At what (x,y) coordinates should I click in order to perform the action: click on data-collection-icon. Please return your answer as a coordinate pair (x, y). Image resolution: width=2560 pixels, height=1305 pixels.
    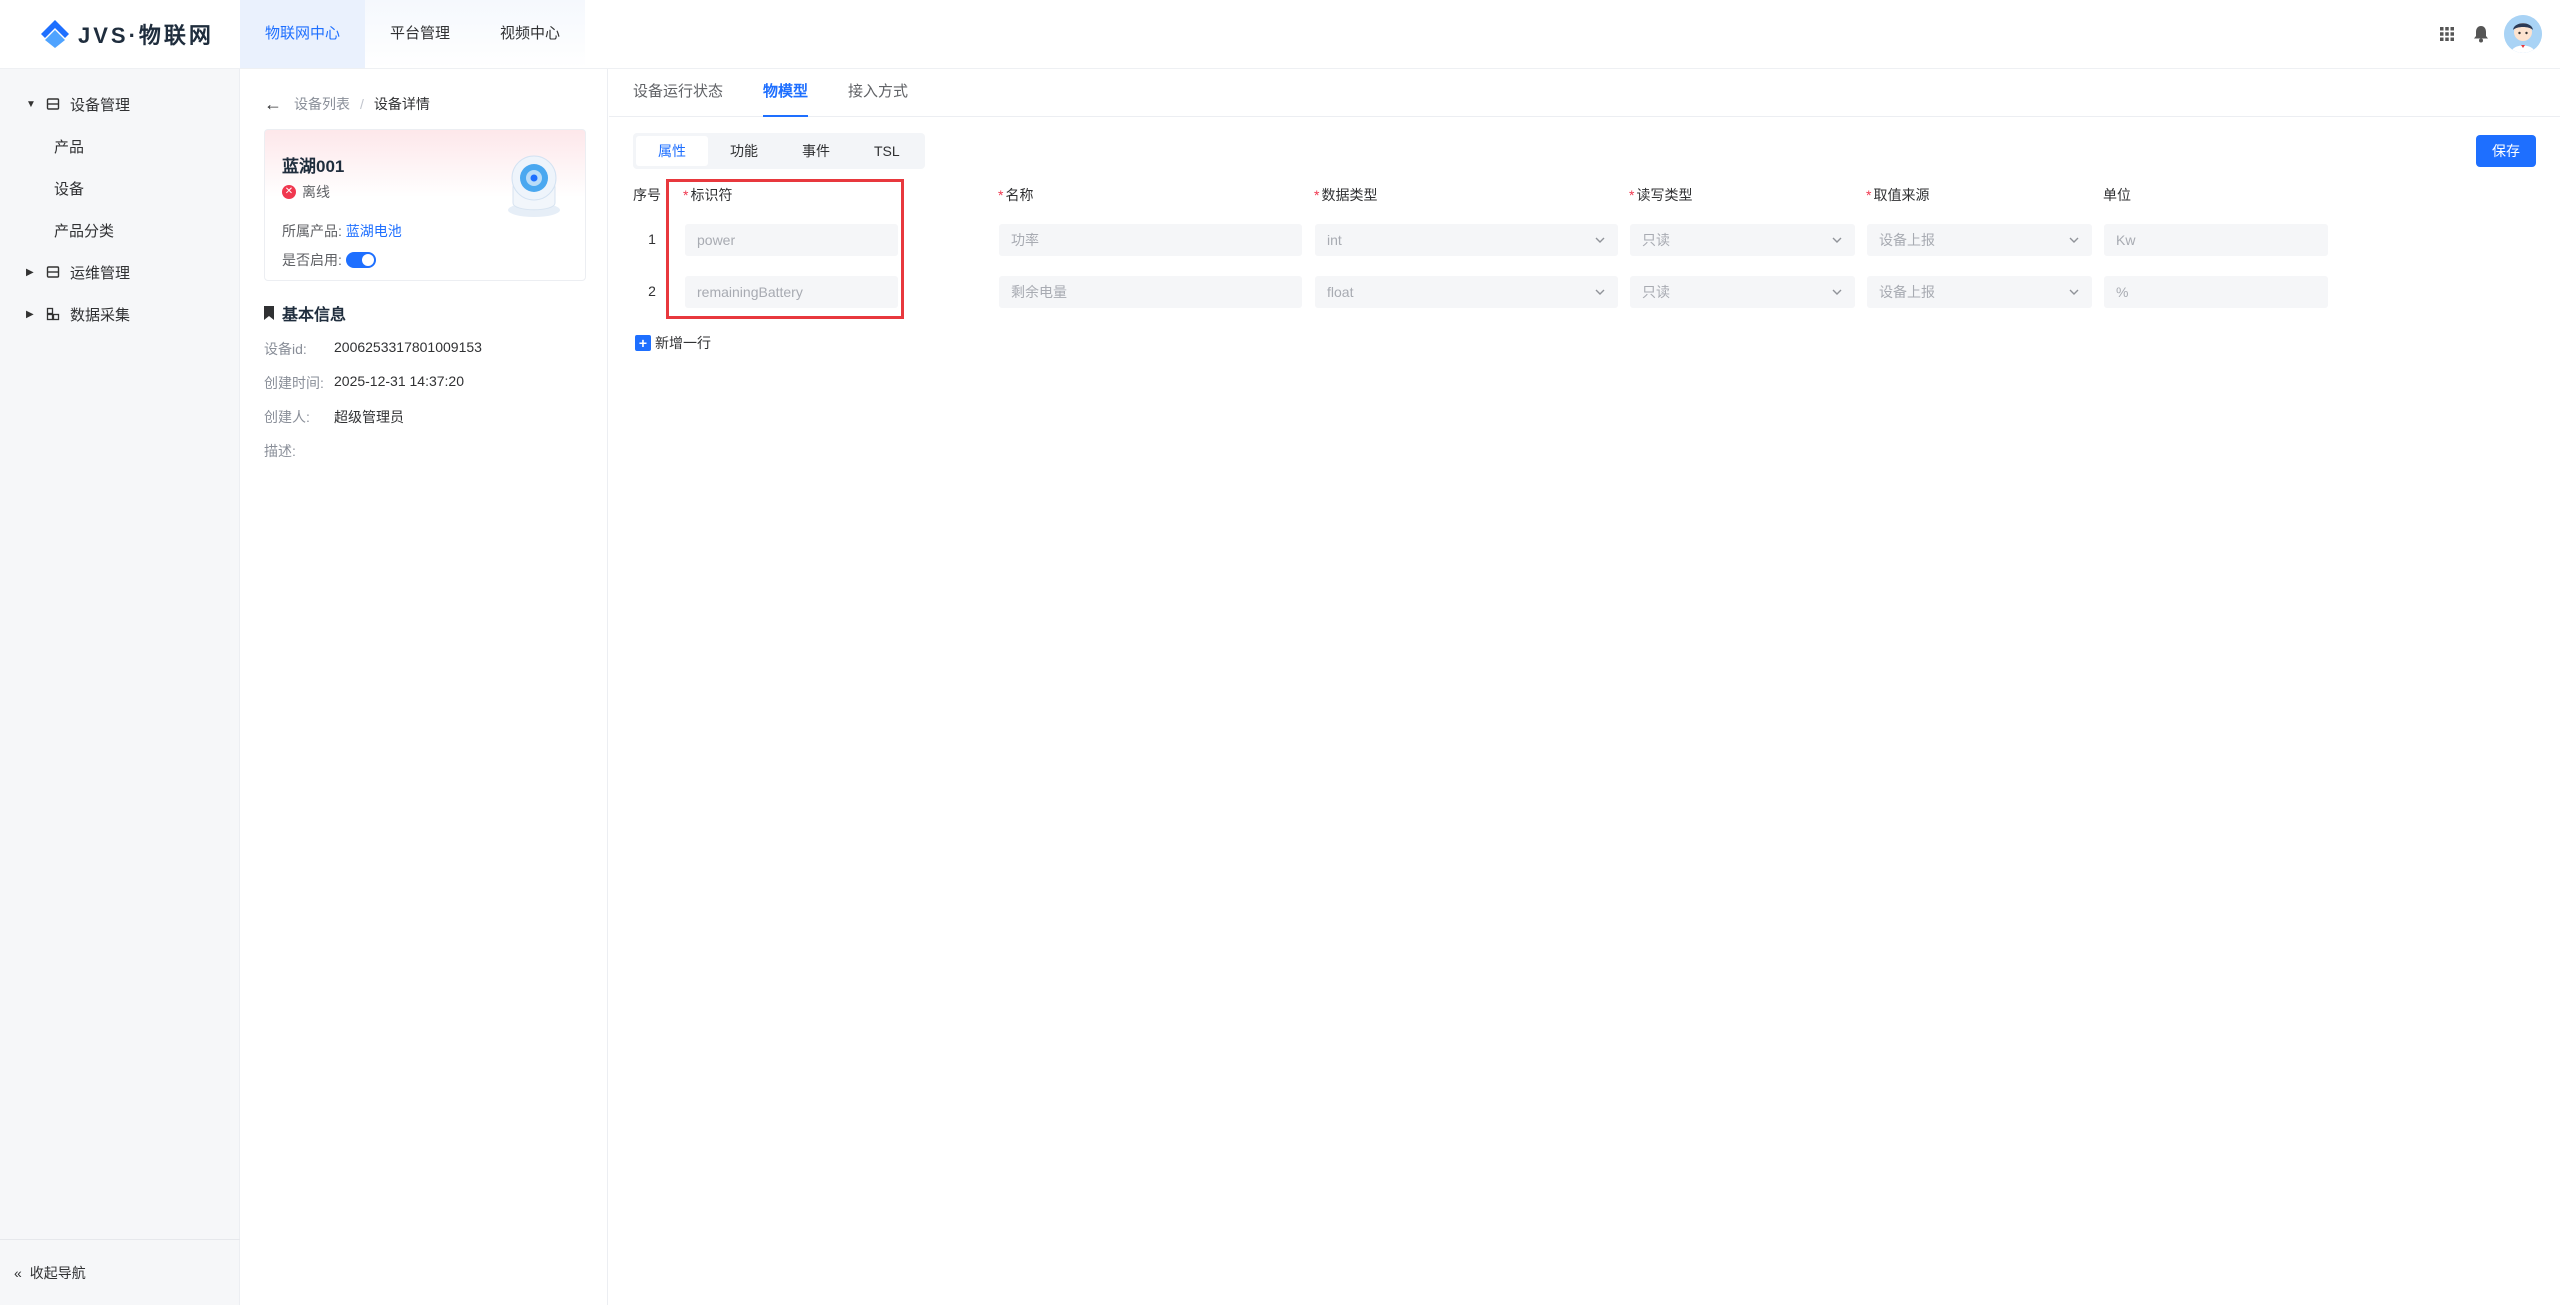
    Looking at the image, I should click on (54, 314).